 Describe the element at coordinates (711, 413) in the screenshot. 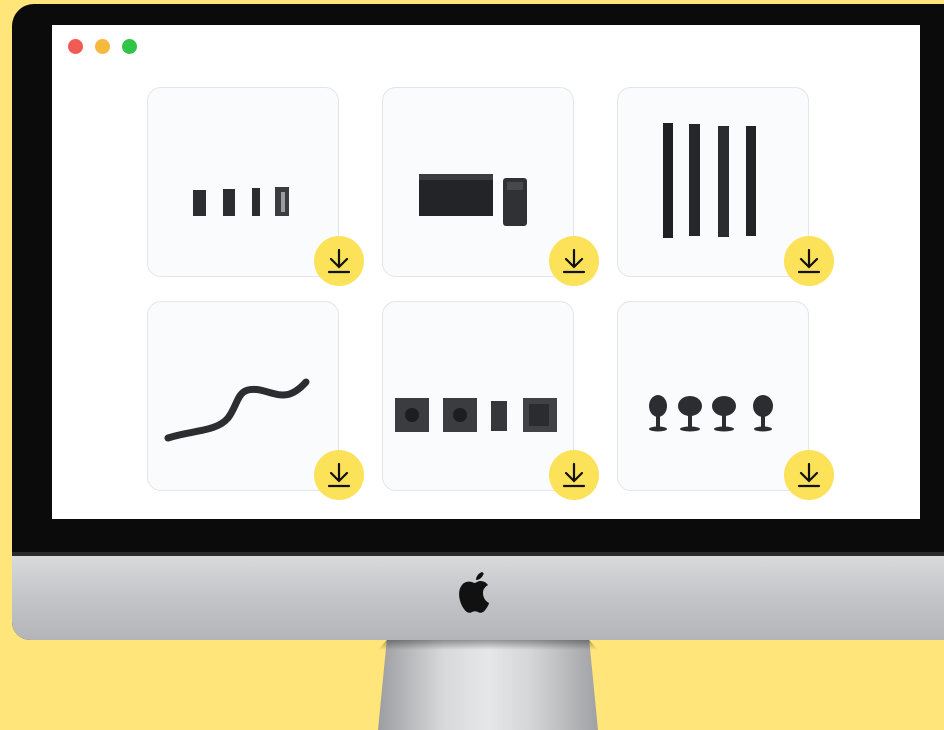

I see `mounted-speakers-icon` at that location.